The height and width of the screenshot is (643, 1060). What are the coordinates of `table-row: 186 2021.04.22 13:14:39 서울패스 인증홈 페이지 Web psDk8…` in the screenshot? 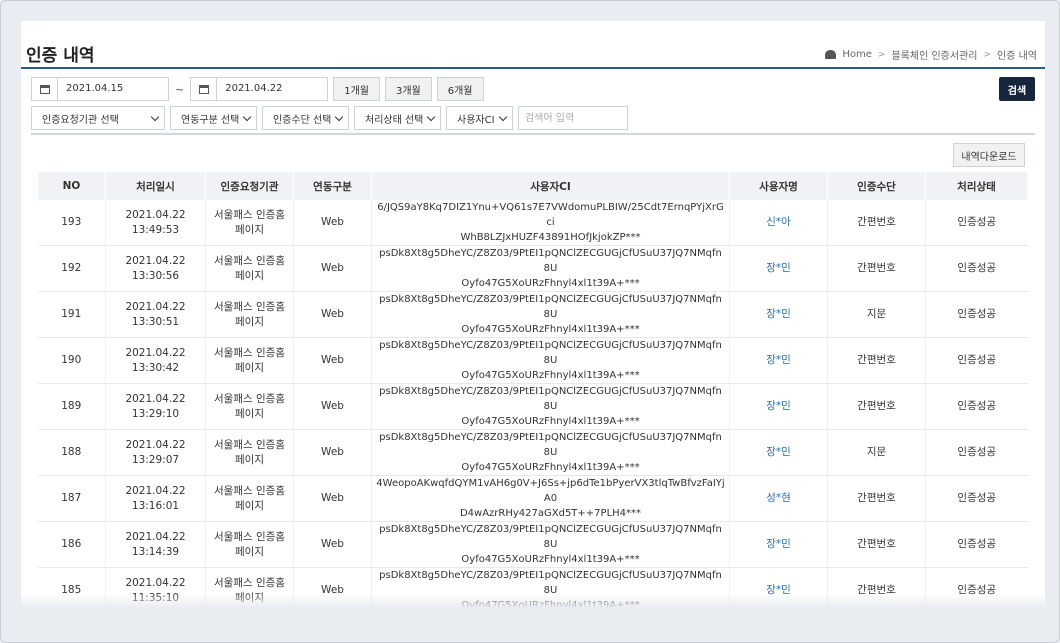 It's located at (532, 544).